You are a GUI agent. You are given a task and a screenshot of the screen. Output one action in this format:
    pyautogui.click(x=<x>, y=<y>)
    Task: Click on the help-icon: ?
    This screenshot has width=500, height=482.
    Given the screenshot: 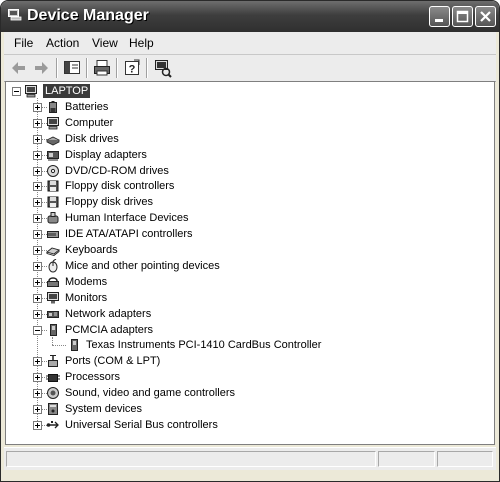 What is the action you would take?
    pyautogui.click(x=132, y=68)
    